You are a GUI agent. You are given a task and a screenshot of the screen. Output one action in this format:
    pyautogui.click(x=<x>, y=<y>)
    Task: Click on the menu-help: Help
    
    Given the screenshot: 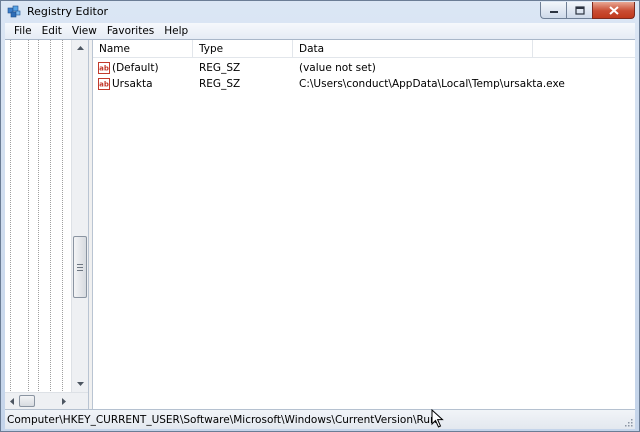 What is the action you would take?
    pyautogui.click(x=176, y=31)
    